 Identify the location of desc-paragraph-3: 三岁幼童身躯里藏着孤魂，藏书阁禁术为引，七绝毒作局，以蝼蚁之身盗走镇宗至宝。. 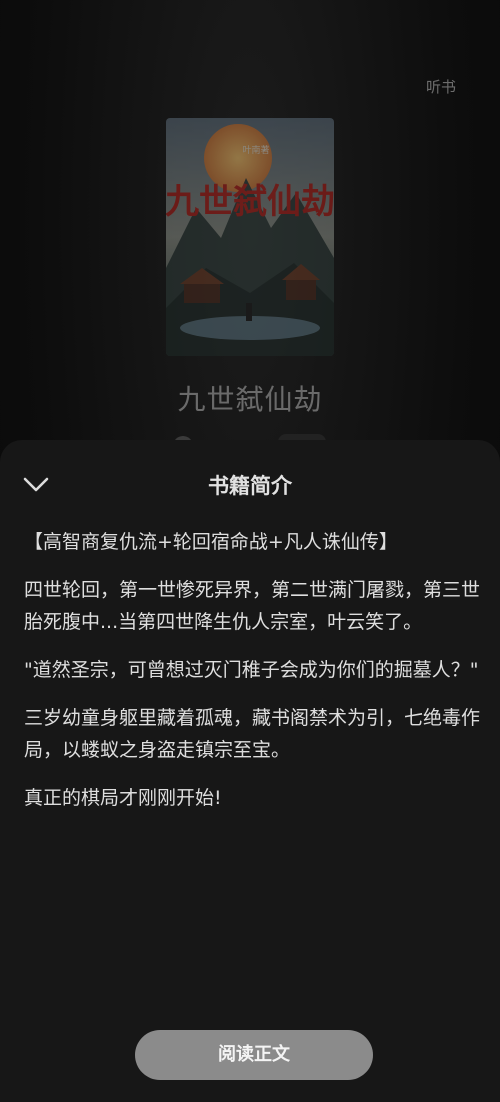
(252, 734).